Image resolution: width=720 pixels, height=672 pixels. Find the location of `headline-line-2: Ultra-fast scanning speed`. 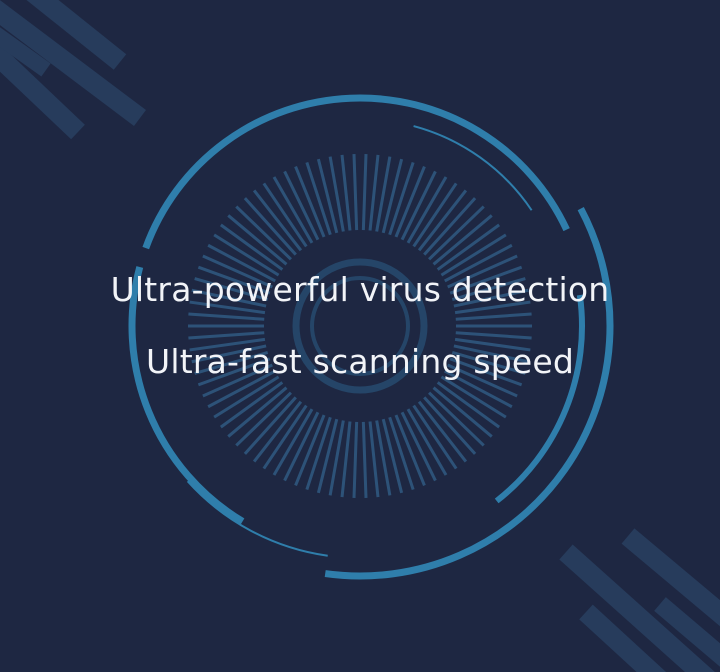

headline-line-2: Ultra-fast scanning speed is located at coordinates (360, 361).